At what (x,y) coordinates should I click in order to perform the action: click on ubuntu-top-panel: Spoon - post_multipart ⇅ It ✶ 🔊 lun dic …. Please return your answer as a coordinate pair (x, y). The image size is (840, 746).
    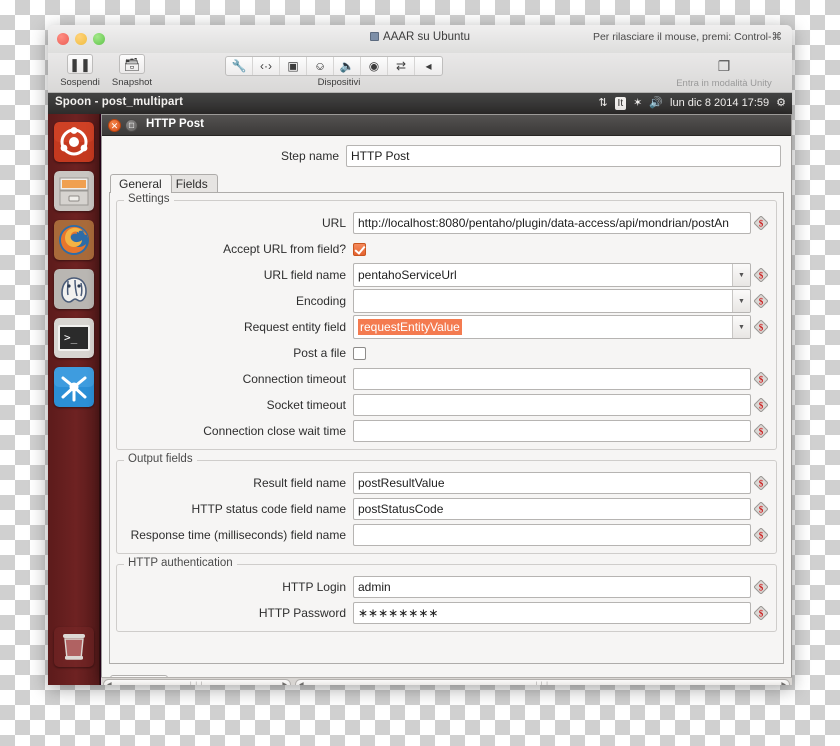
    Looking at the image, I should click on (420, 103).